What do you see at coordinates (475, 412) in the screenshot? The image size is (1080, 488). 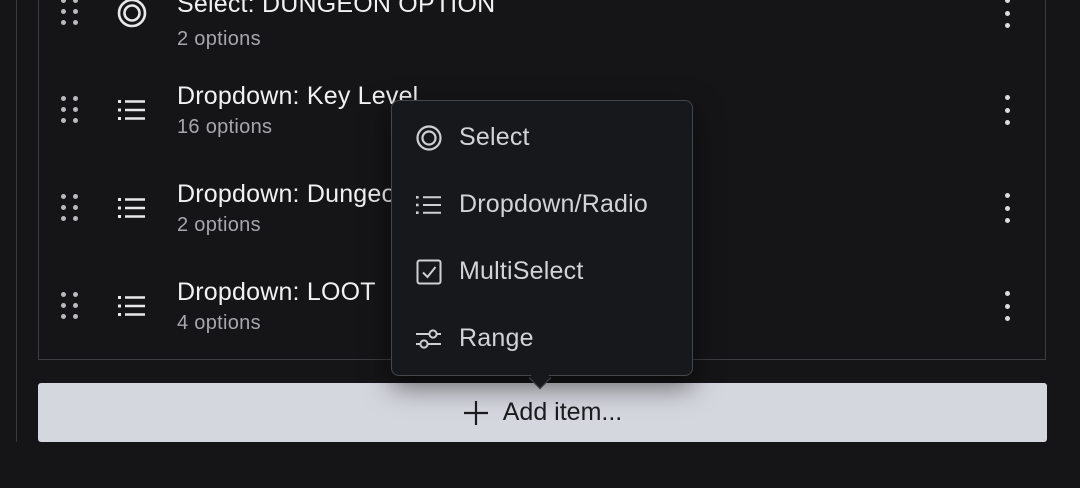 I see `plus-icon` at bounding box center [475, 412].